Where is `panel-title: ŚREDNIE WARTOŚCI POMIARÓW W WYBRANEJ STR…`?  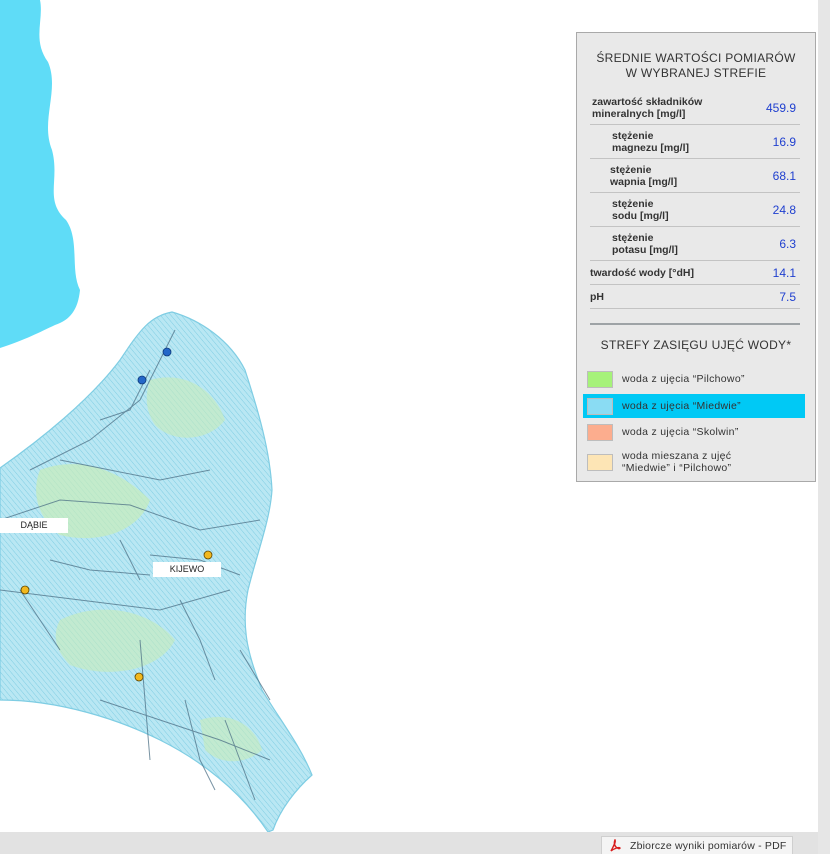
panel-title: ŚREDNIE WARTOŚCI POMIARÓW W WYBRANEJ STR… is located at coordinates (696, 65).